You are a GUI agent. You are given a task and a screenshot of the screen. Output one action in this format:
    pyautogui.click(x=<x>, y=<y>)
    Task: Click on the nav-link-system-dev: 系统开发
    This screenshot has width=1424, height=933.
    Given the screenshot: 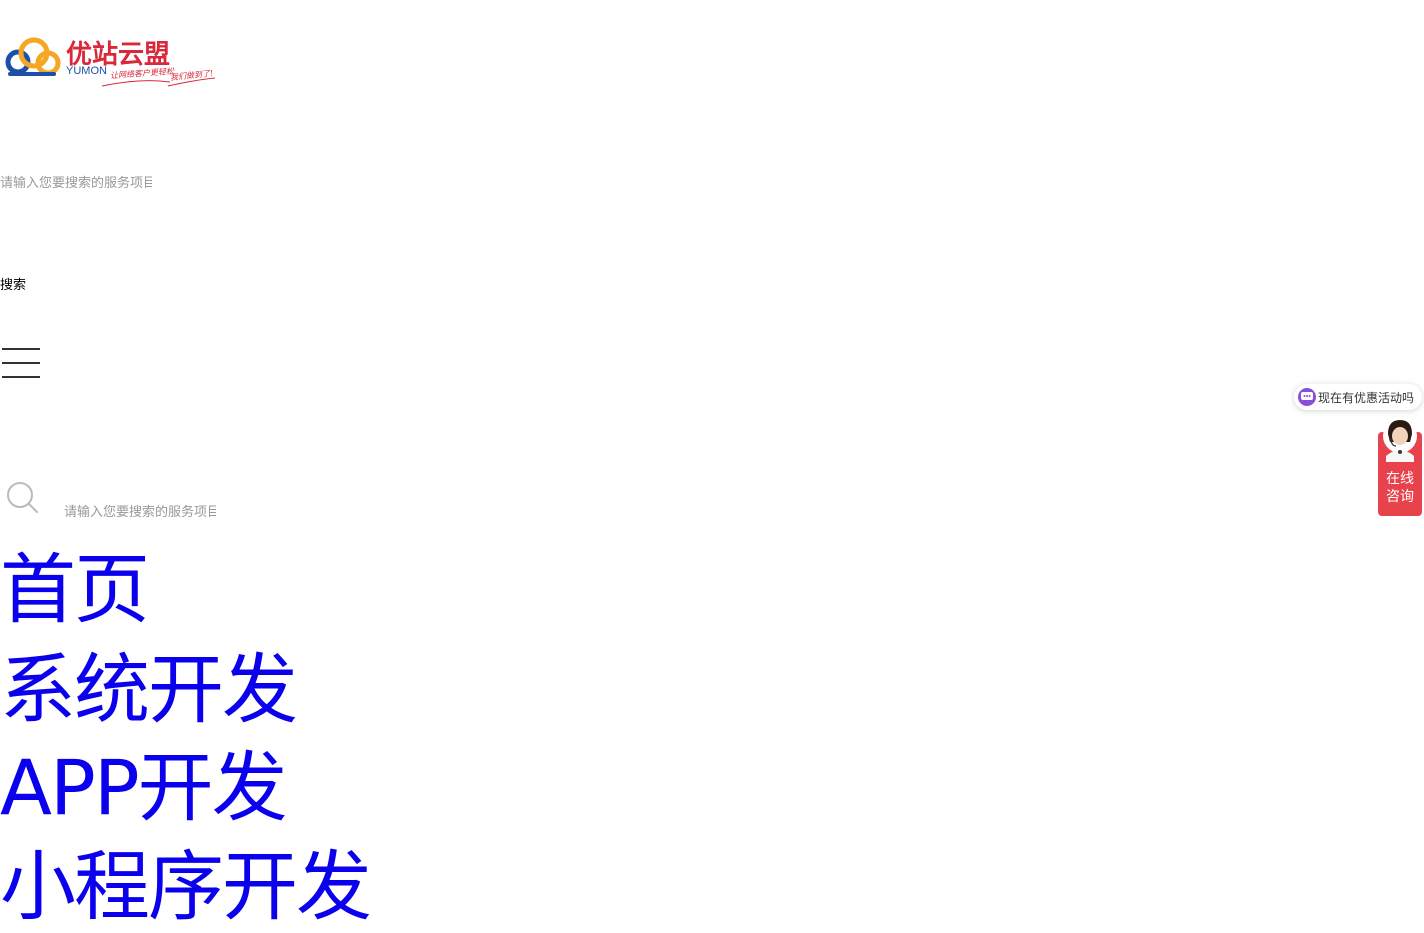 What is the action you would take?
    pyautogui.click(x=149, y=690)
    